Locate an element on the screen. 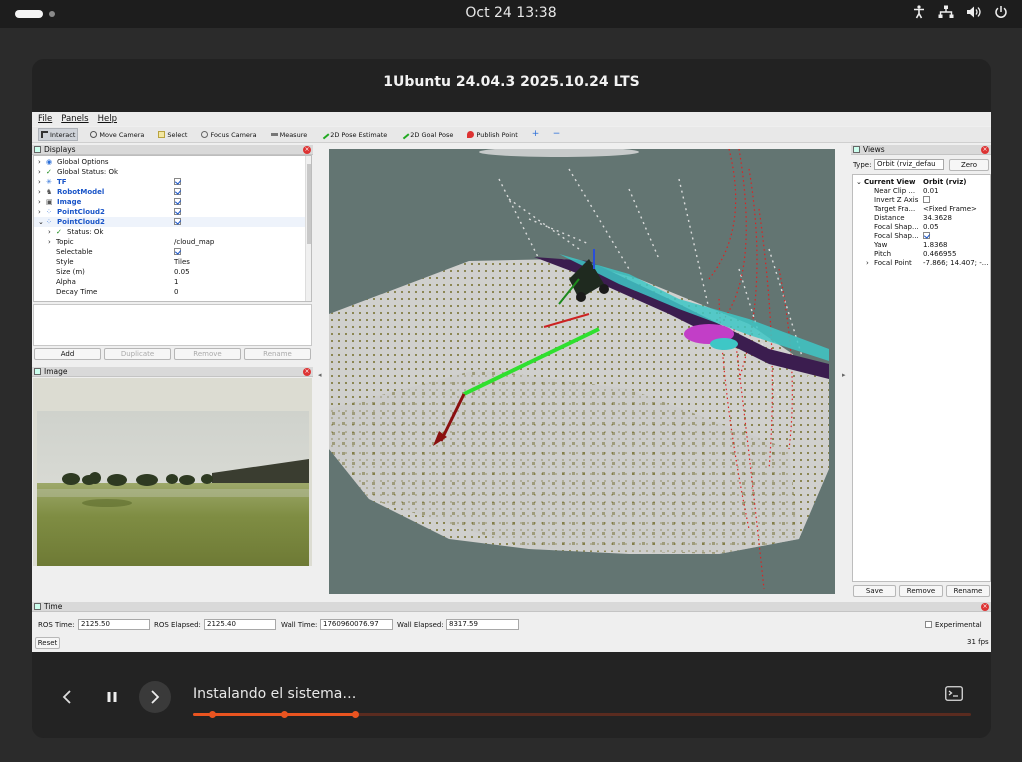 This screenshot has height=762, width=1022. next-button is located at coordinates (155, 697).